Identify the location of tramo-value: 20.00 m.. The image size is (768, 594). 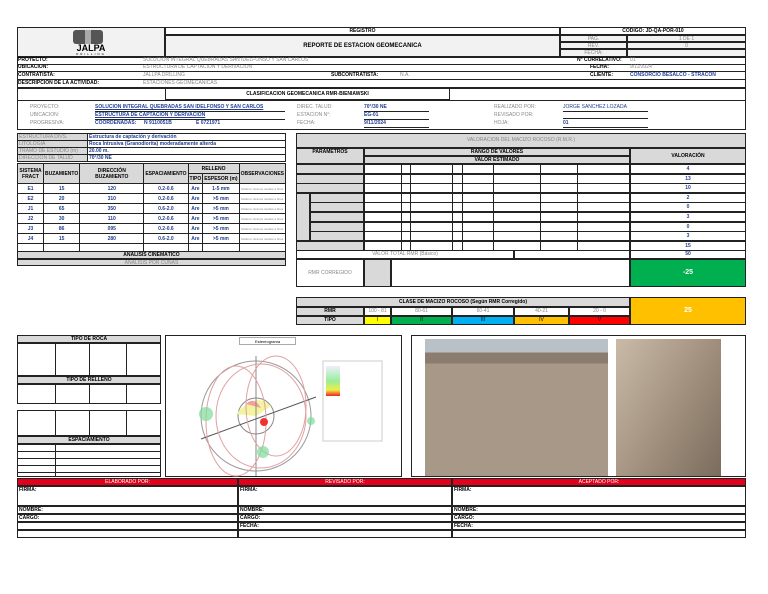
(186, 151).